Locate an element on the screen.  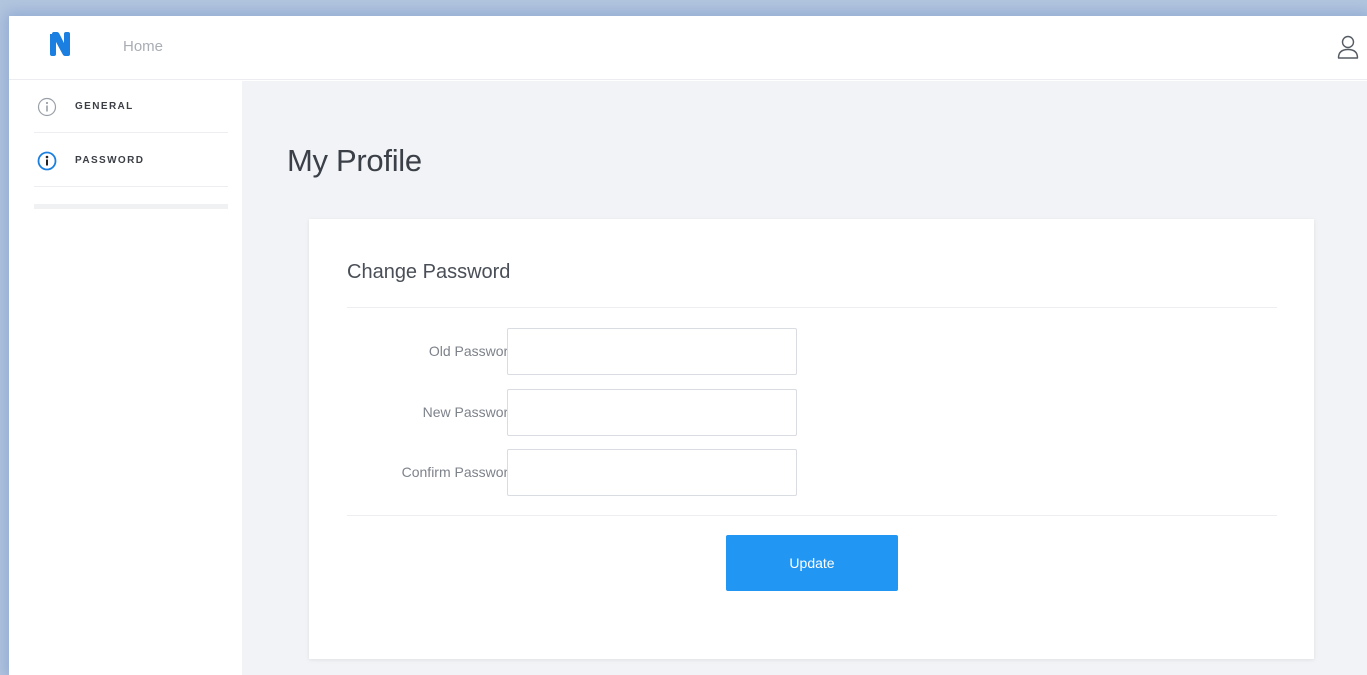
sidebar-item-general: GENERAL is located at coordinates (131, 107).